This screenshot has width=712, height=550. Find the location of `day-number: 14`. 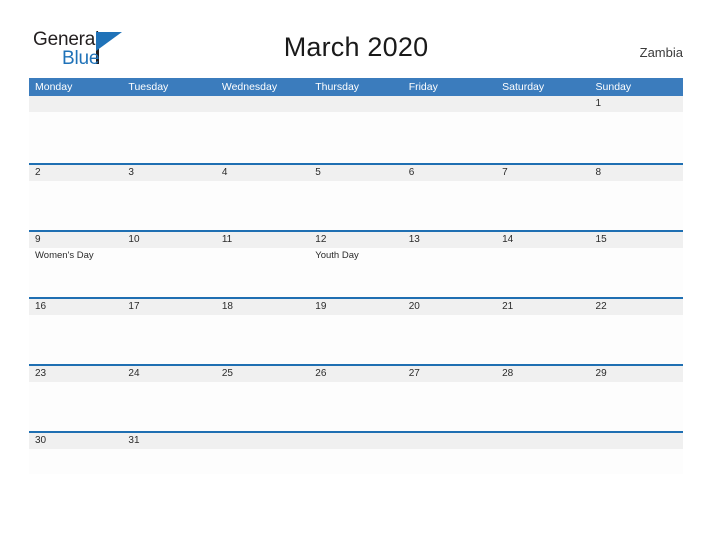

day-number: 14 is located at coordinates (508, 239).